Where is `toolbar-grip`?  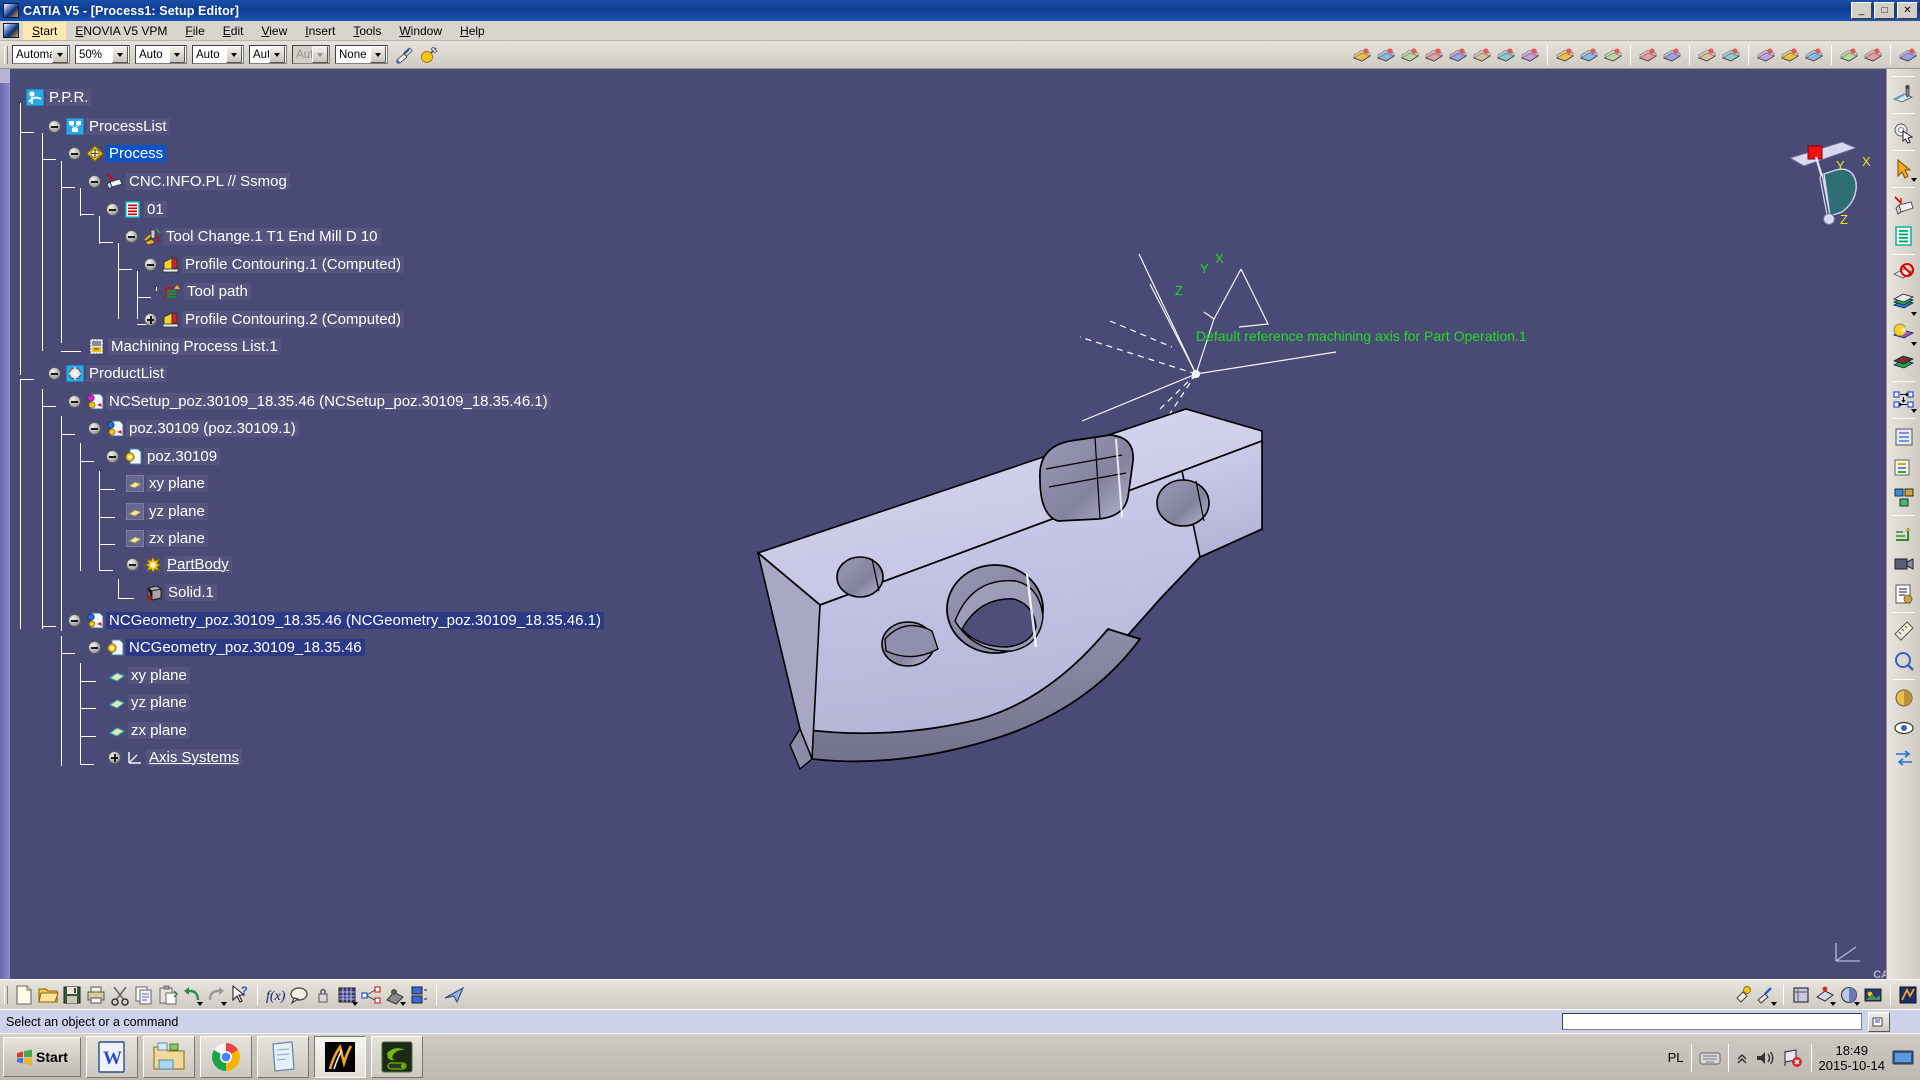
toolbar-grip is located at coordinates (6, 54).